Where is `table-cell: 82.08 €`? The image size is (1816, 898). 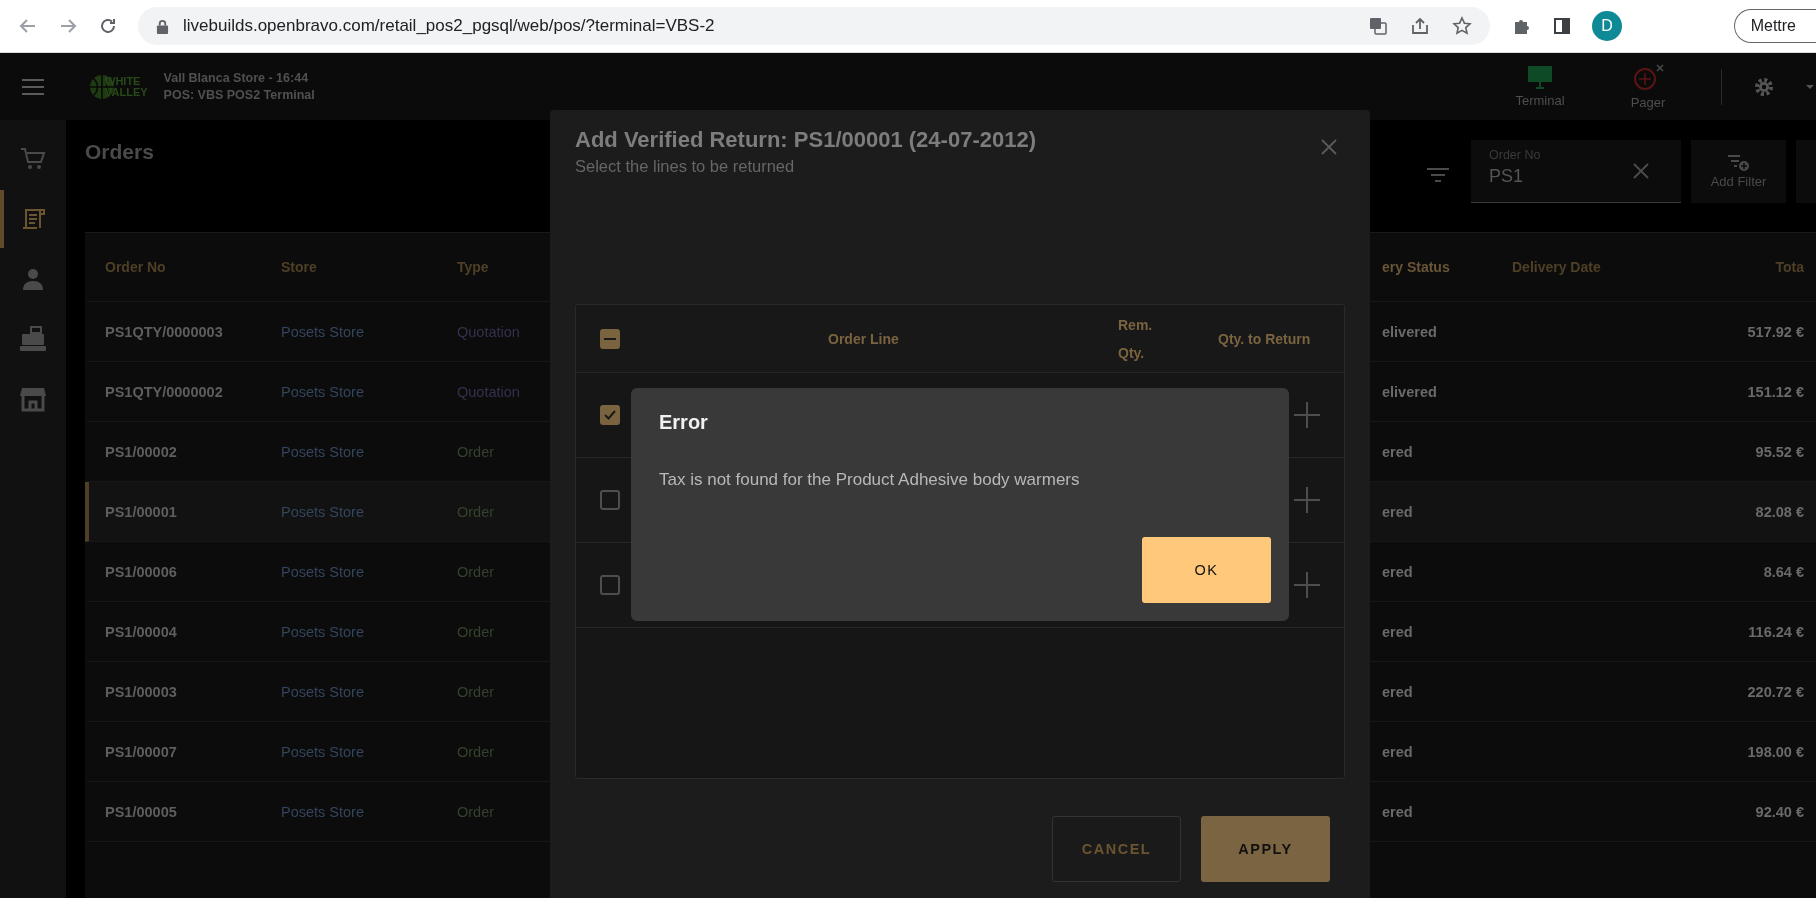 table-cell: 82.08 € is located at coordinates (1779, 511).